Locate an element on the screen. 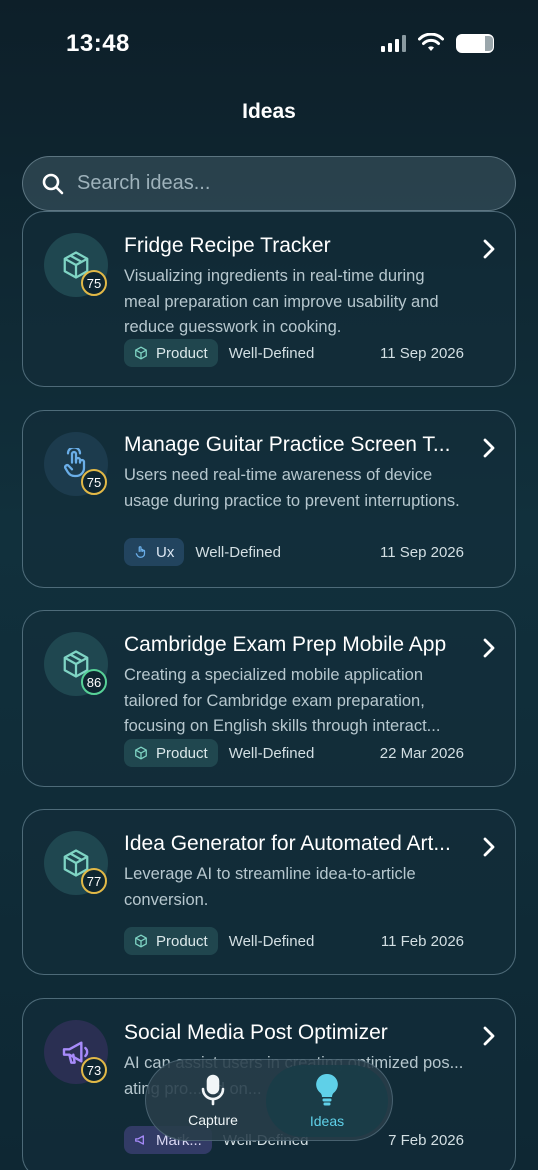 The image size is (538, 1170). search-icon is located at coordinates (53, 183).